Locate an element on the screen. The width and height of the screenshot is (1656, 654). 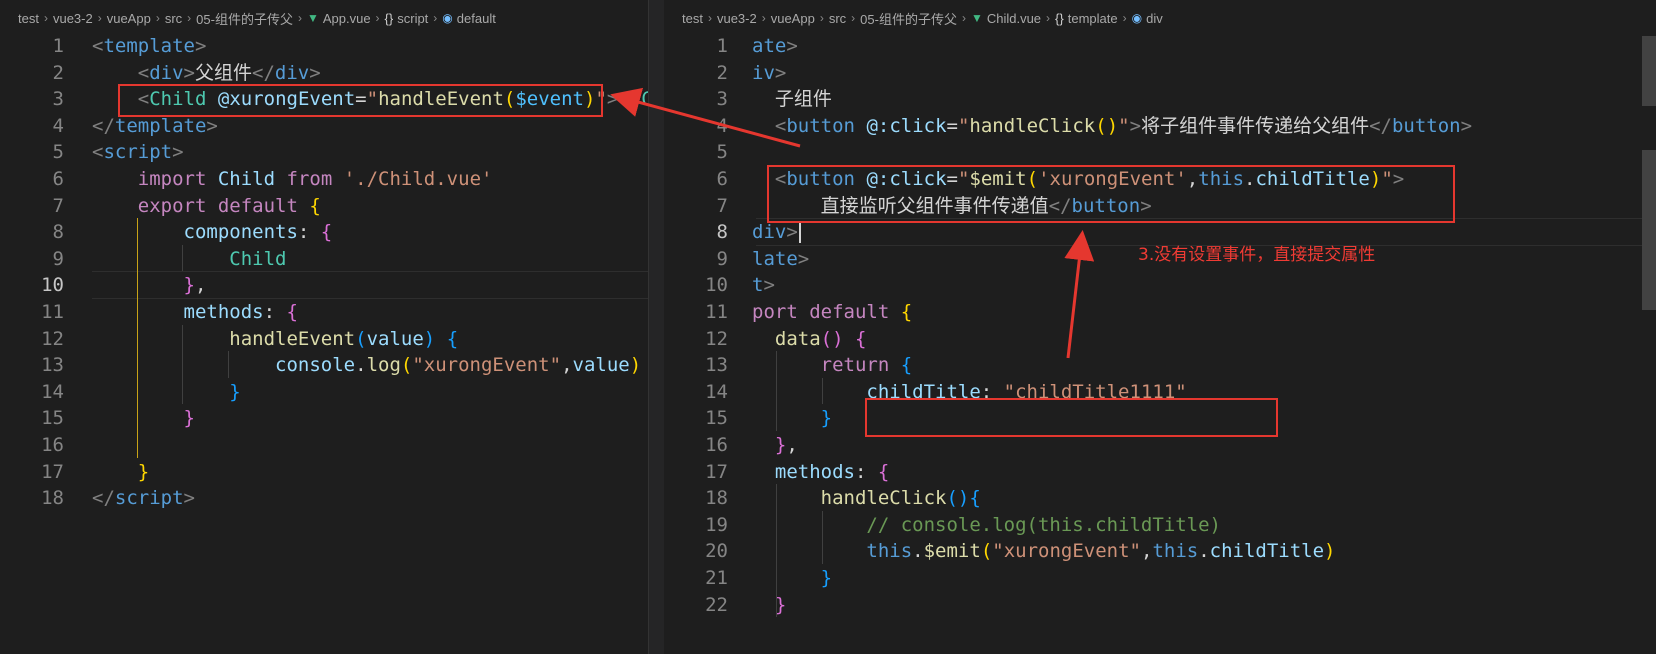
code-line: 13 return { is located at coordinates (1160, 365).